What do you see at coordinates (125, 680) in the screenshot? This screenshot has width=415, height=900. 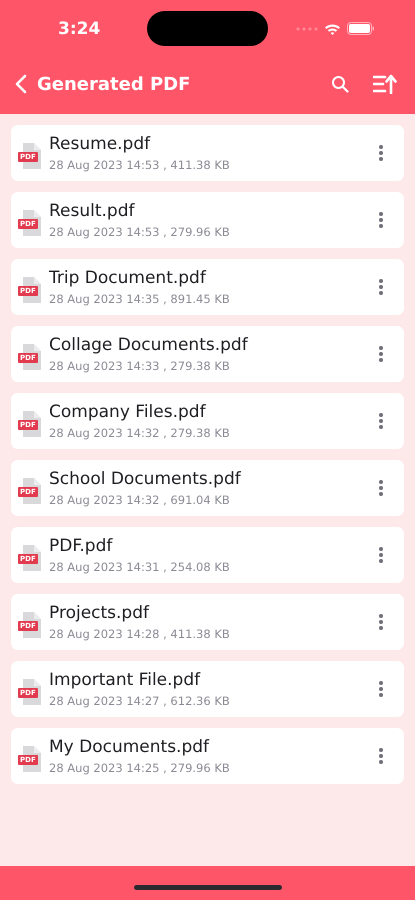 I see `file-name: Important File.pdf` at bounding box center [125, 680].